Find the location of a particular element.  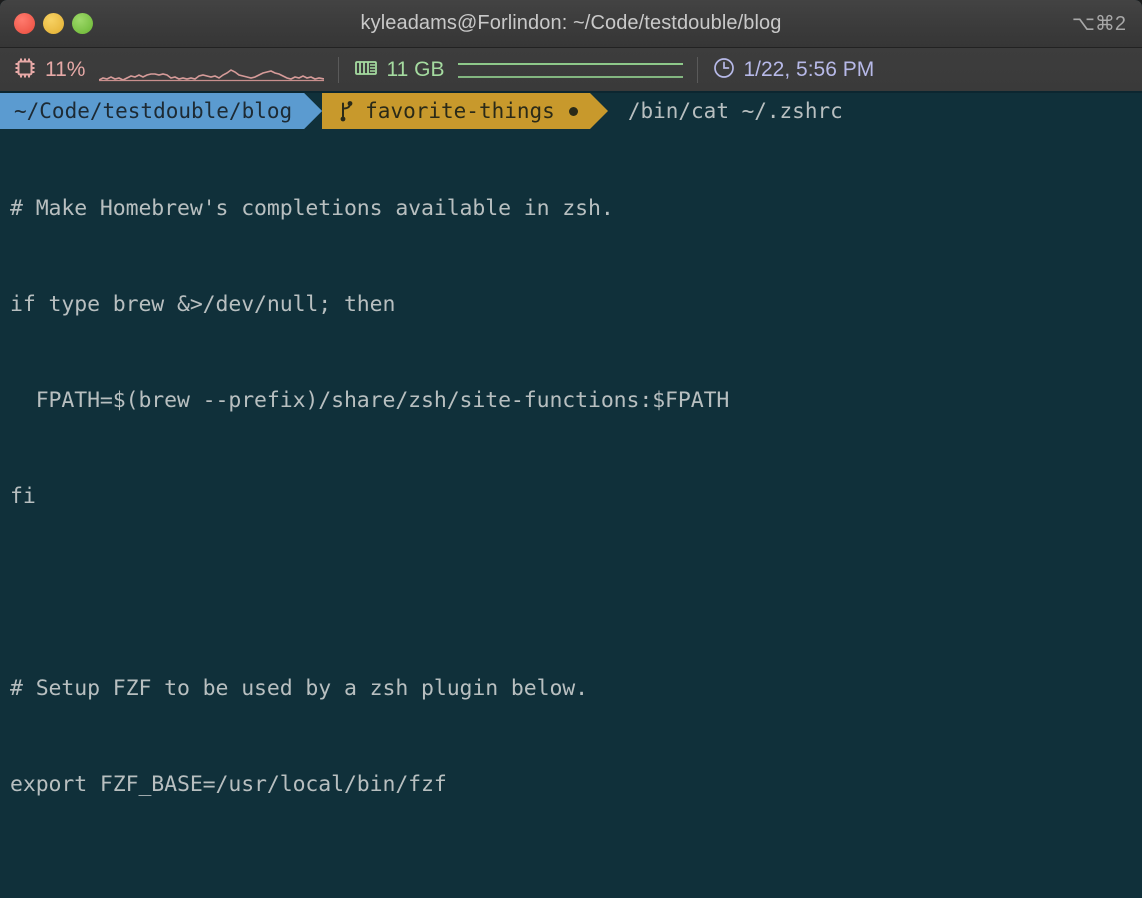

prompt-git-branch-label: favorite-things is located at coordinates (460, 111).